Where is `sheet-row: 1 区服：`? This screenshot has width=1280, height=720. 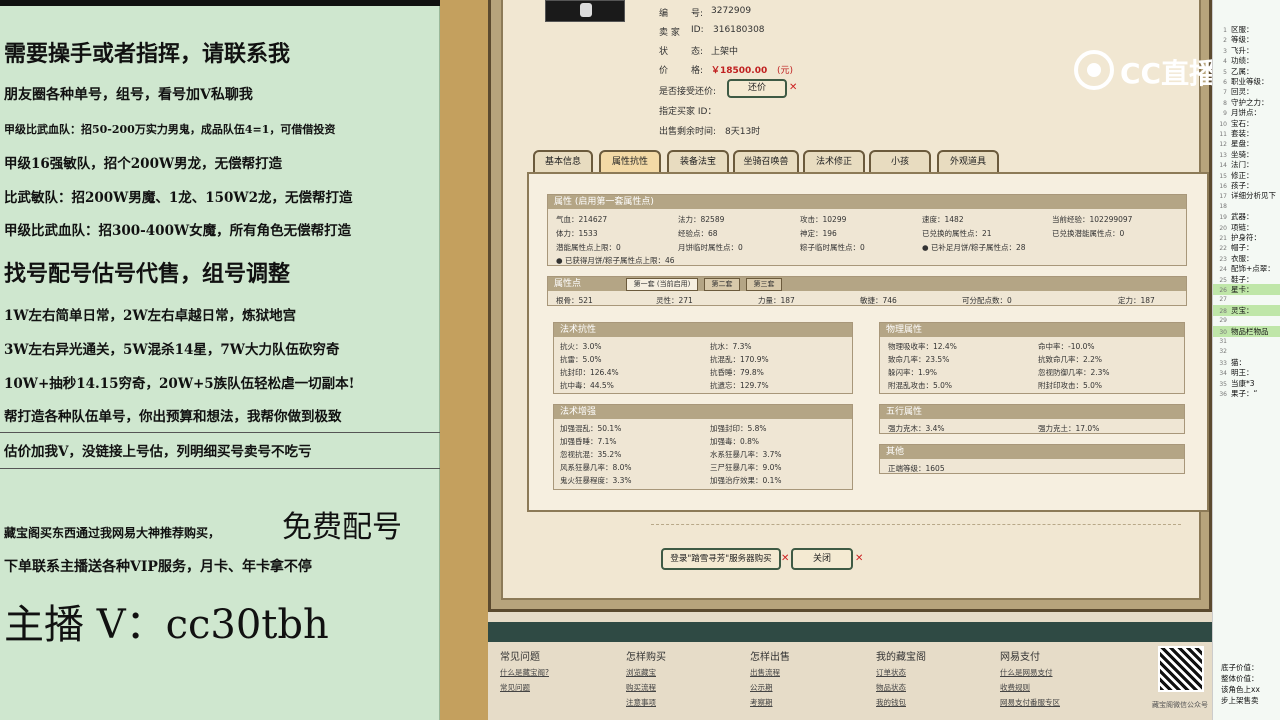 sheet-row: 1 区服： is located at coordinates (1246, 29).